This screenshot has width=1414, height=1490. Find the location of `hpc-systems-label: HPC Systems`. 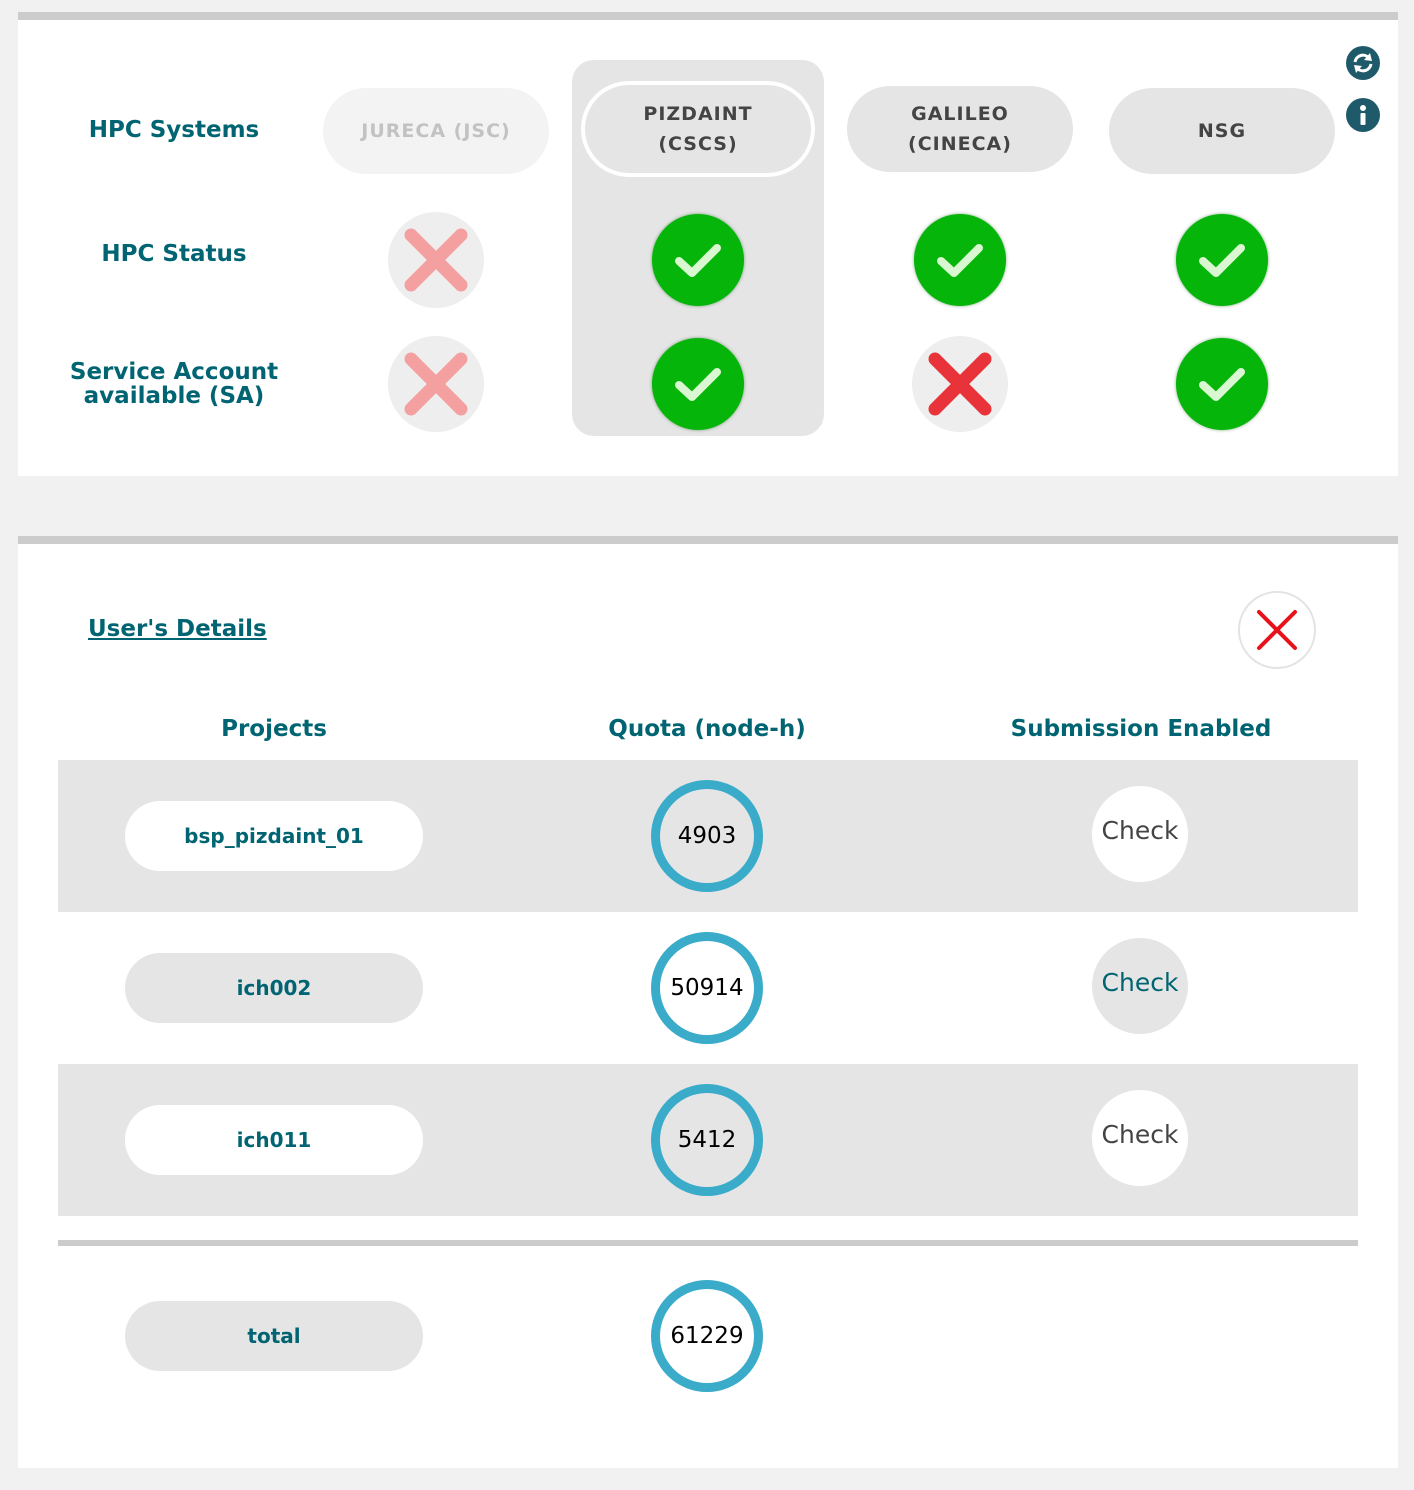

hpc-systems-label: HPC Systems is located at coordinates (174, 130).